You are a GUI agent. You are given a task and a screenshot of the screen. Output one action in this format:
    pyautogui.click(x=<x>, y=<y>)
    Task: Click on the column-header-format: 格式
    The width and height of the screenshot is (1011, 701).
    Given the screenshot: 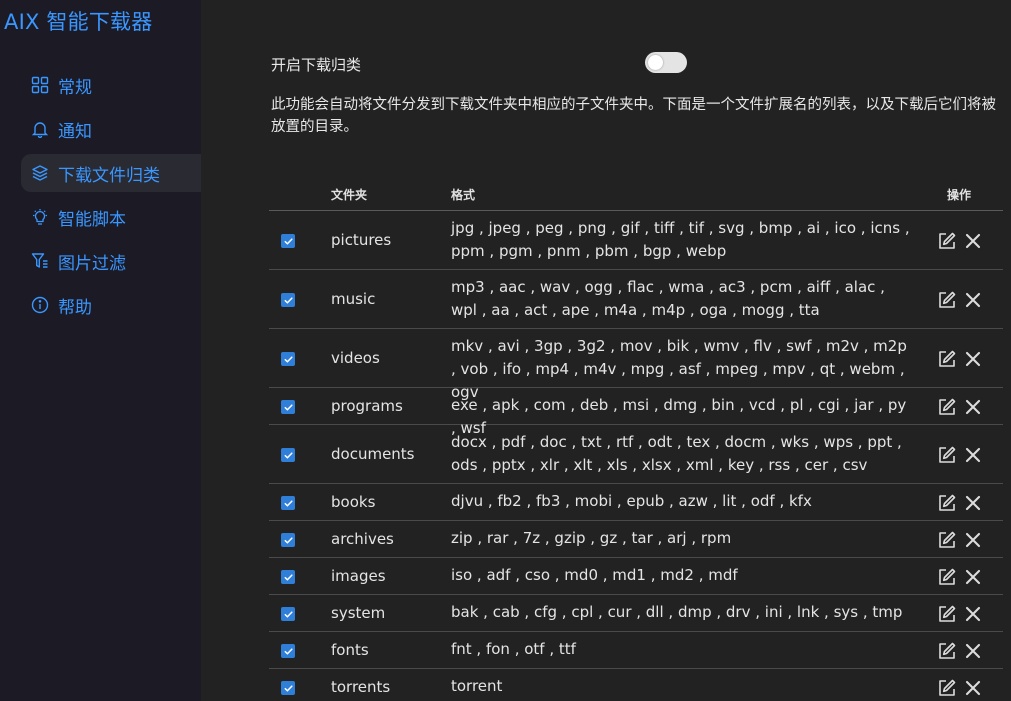 What is the action you would take?
    pyautogui.click(x=463, y=195)
    